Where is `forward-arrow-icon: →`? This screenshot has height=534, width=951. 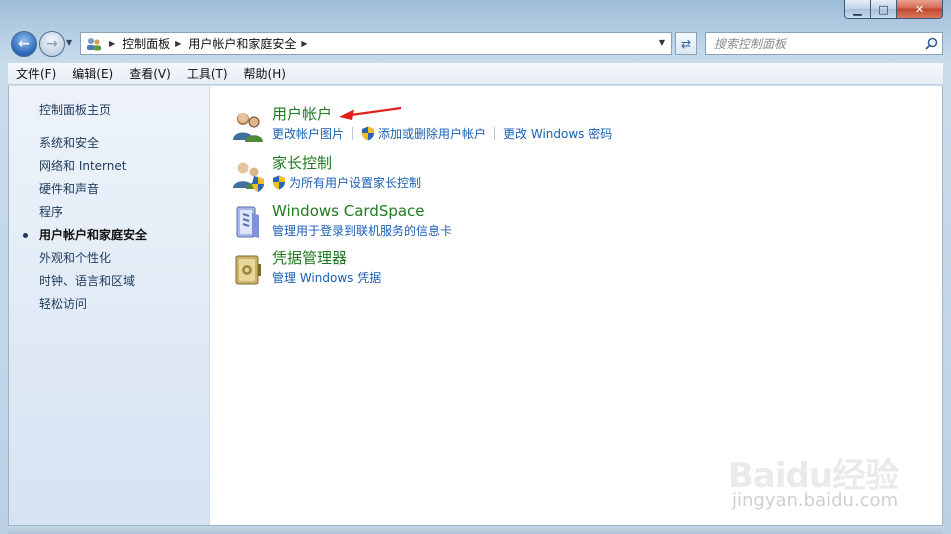 forward-arrow-icon: → is located at coordinates (52, 44).